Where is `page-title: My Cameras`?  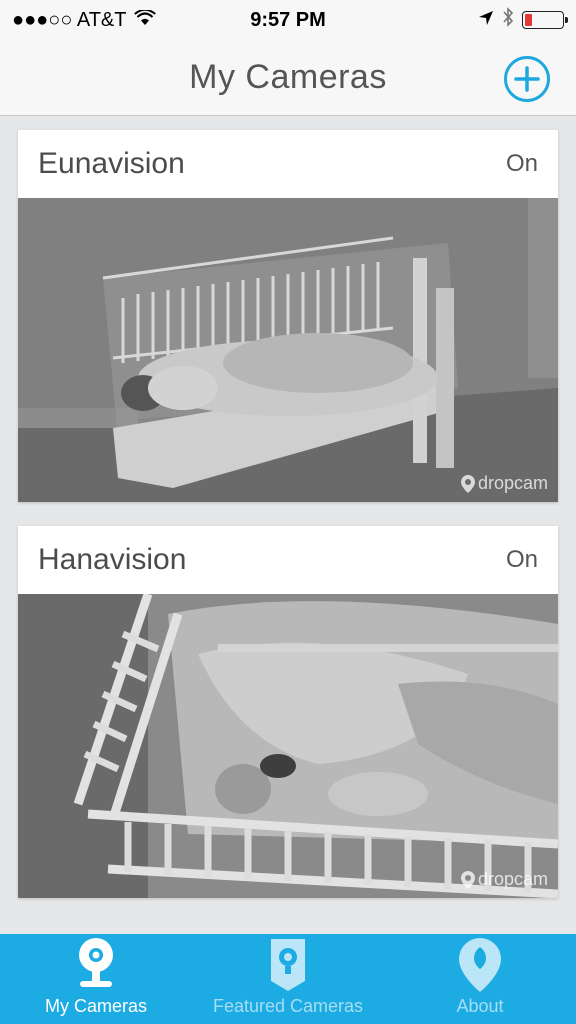 page-title: My Cameras is located at coordinates (288, 77).